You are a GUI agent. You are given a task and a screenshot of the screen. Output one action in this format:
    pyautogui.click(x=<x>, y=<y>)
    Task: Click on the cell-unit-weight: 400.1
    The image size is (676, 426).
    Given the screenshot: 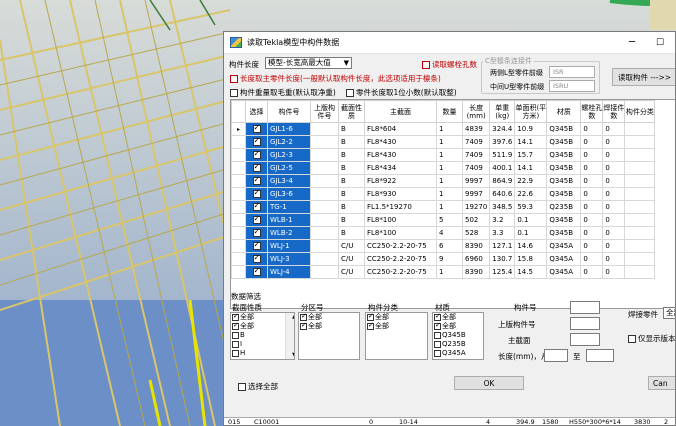 What is the action you would take?
    pyautogui.click(x=502, y=168)
    